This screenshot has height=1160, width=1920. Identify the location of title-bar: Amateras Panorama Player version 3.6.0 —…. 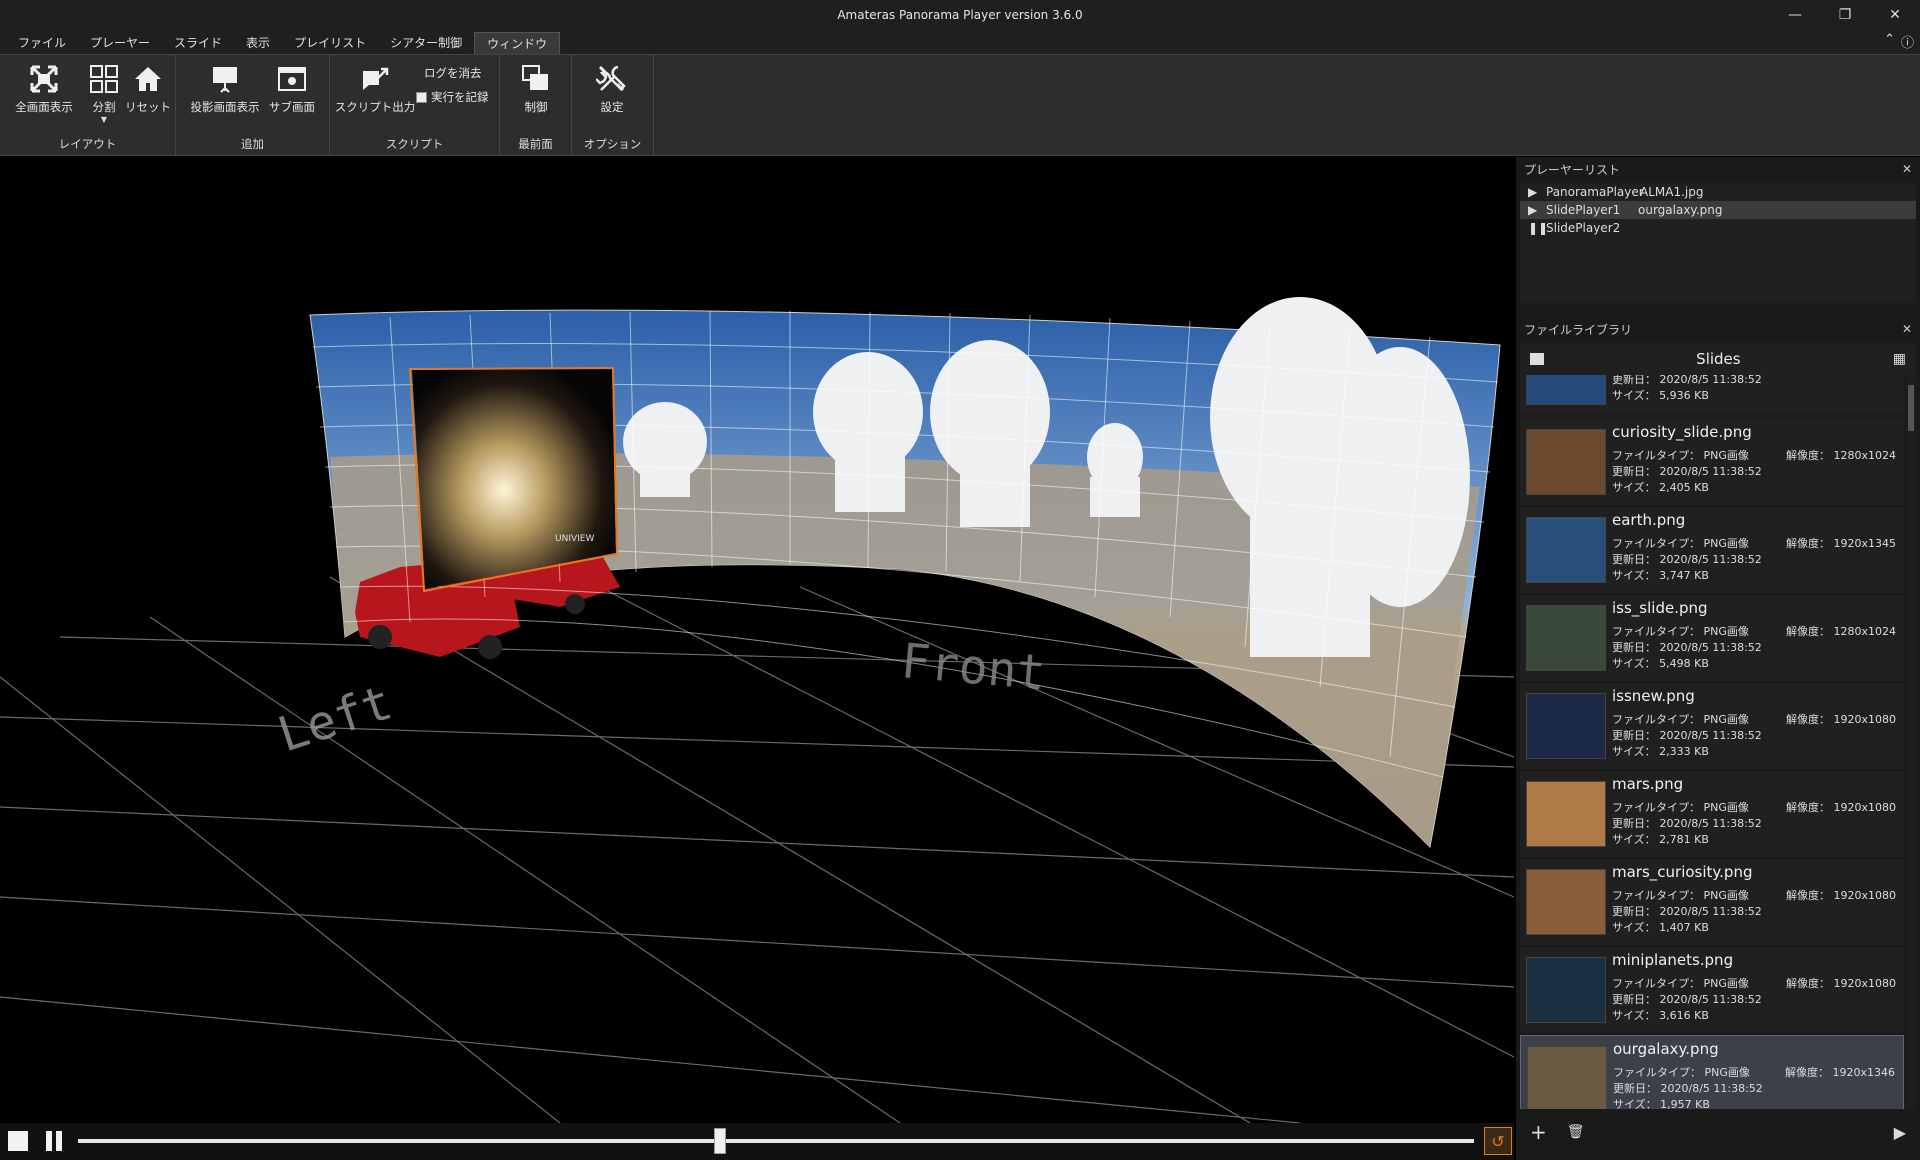
(960, 15).